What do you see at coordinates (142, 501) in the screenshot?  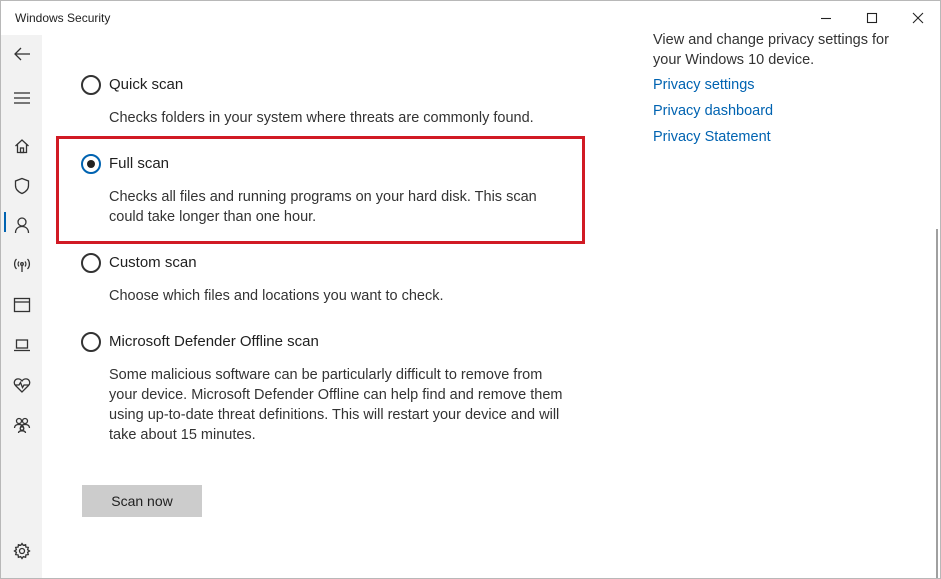 I see `scan-now-button: Scan now` at bounding box center [142, 501].